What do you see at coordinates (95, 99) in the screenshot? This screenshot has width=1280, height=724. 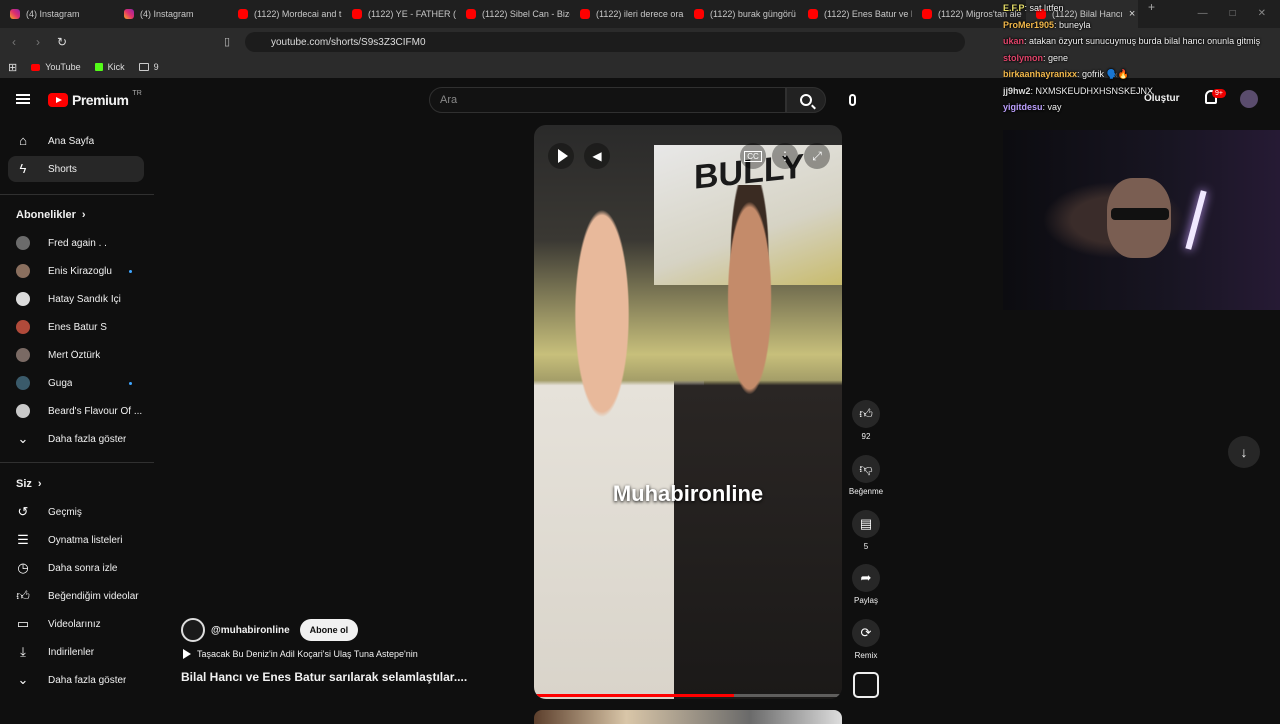 I see `youtube-premium-logo: Premium TR` at bounding box center [95, 99].